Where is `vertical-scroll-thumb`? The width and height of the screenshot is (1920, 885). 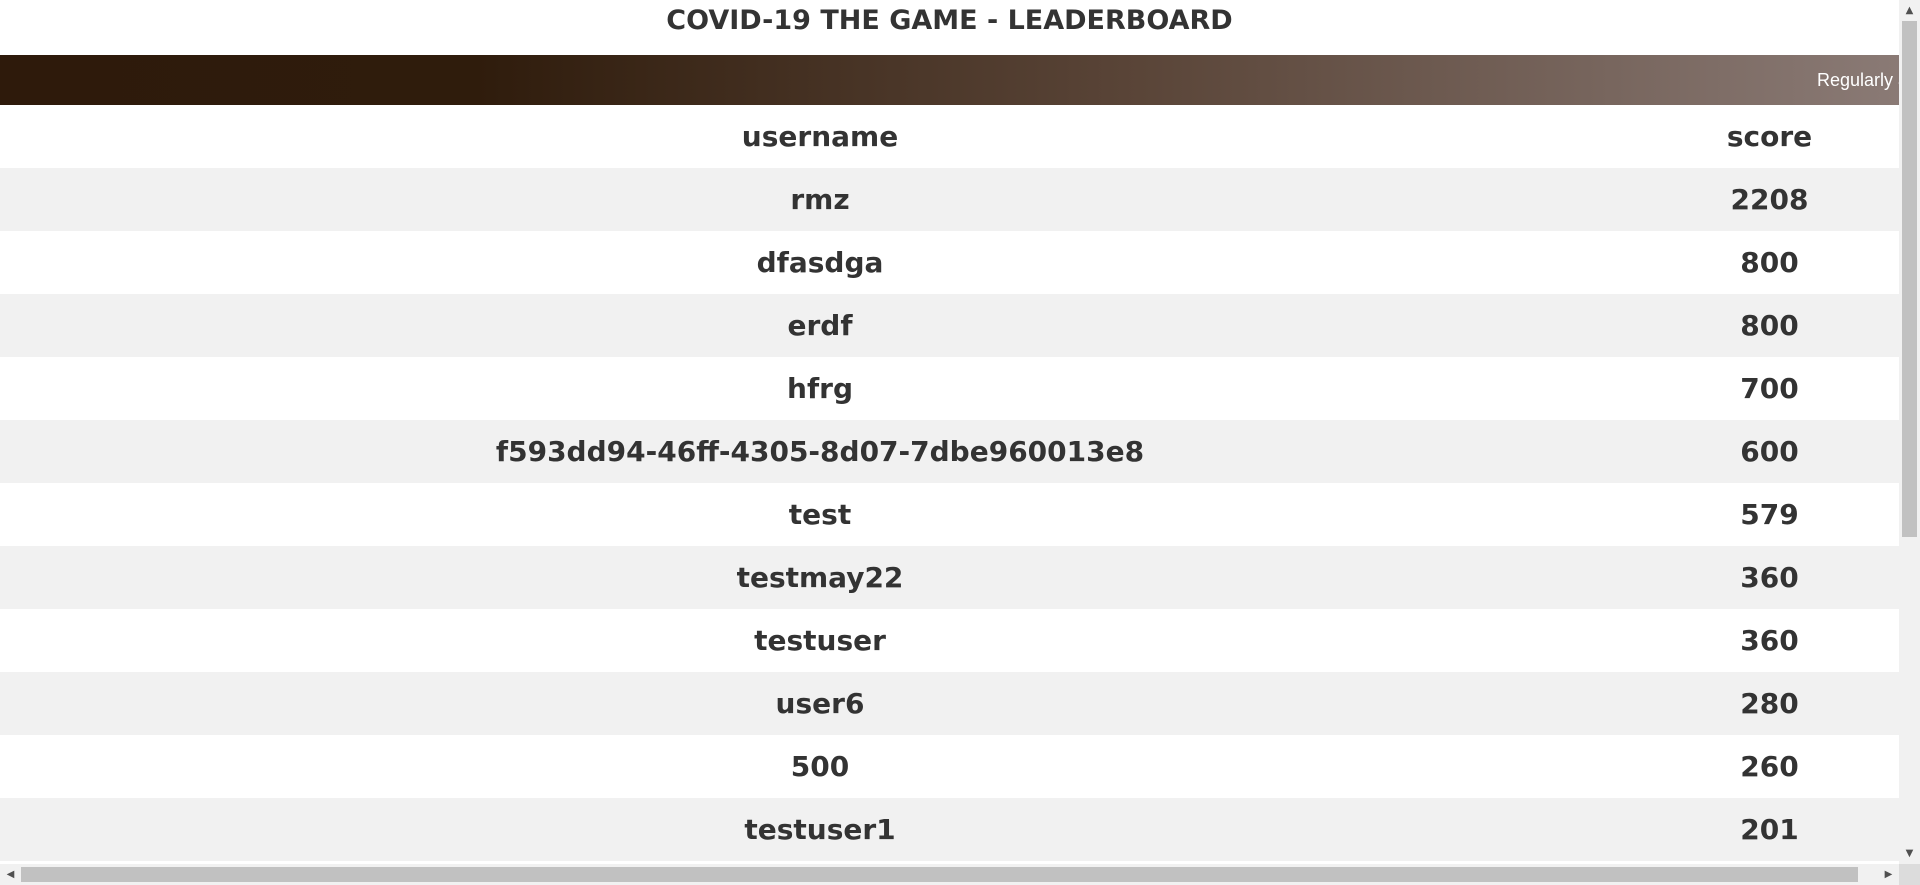
vertical-scroll-thumb is located at coordinates (1909, 279).